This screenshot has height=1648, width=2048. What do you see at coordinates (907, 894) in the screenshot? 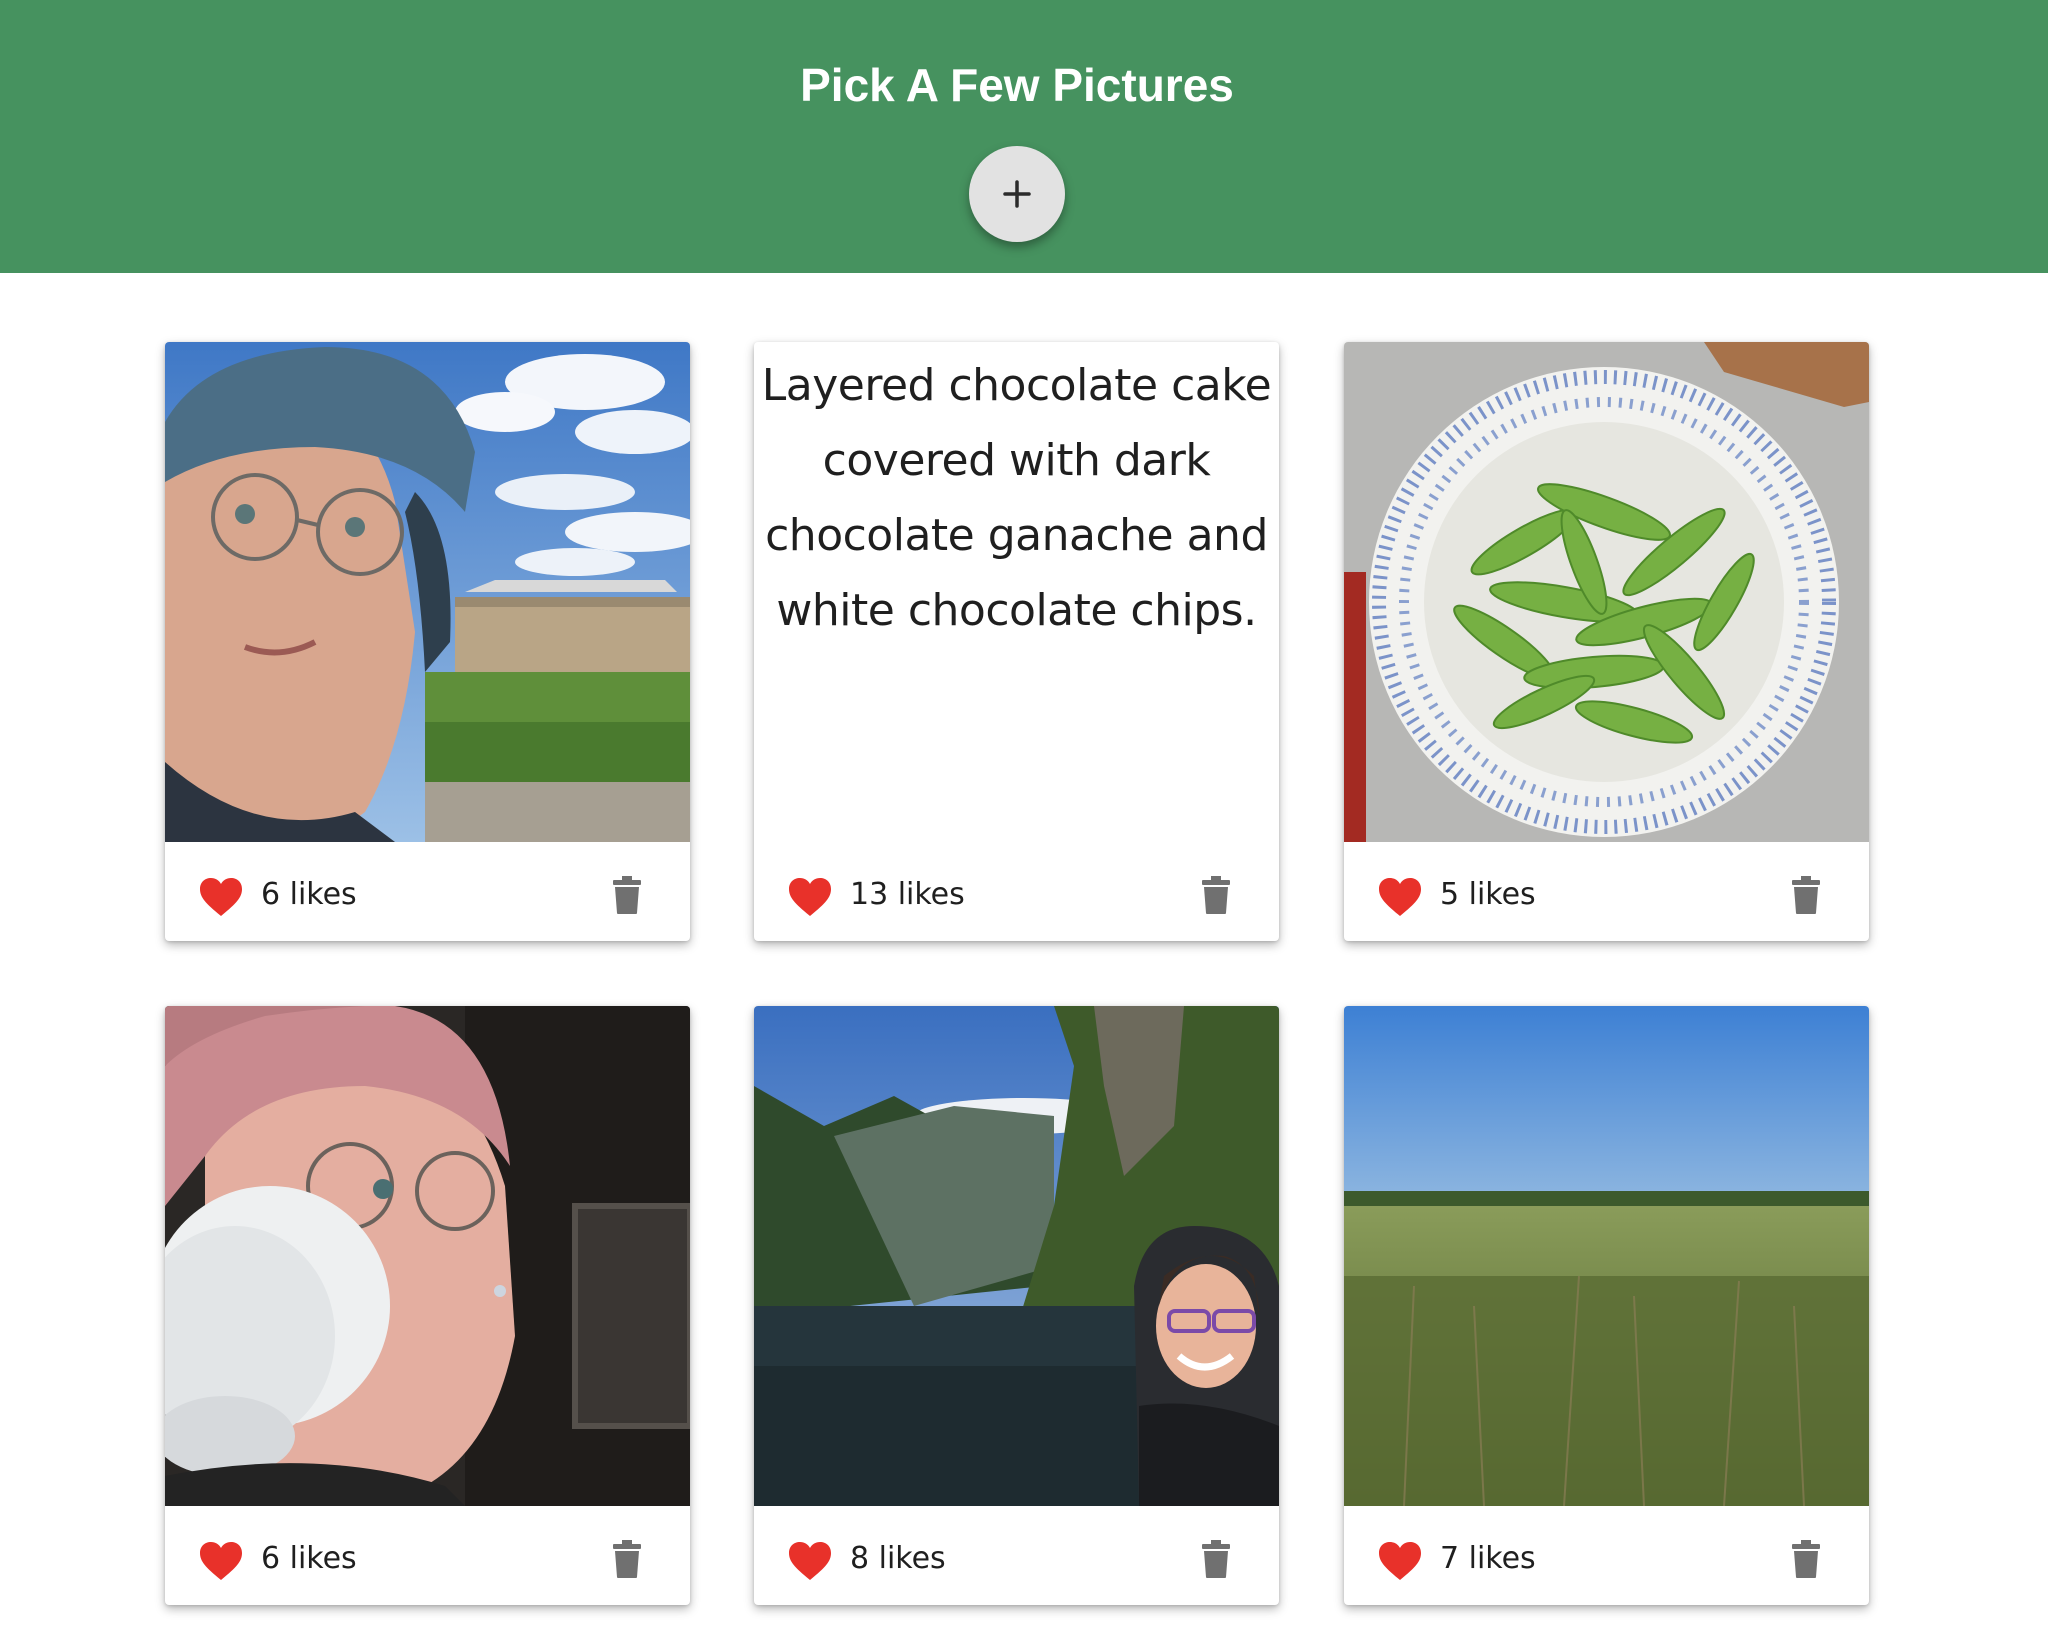
I see `likes-count: 13 likes` at bounding box center [907, 894].